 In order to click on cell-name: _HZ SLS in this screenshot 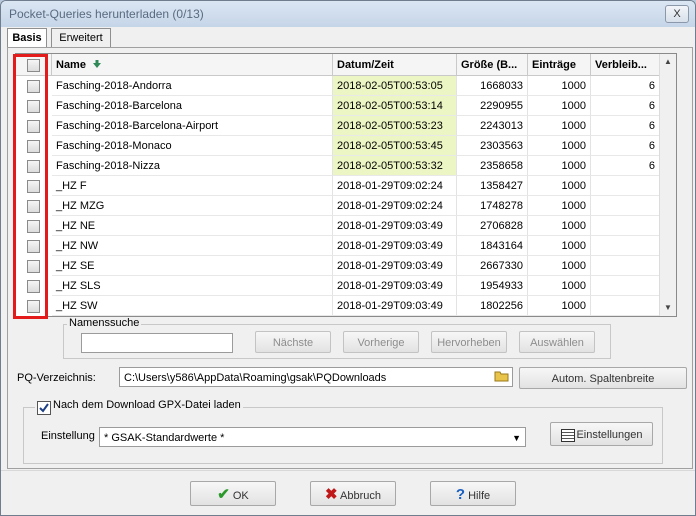, I will do `click(192, 286)`.